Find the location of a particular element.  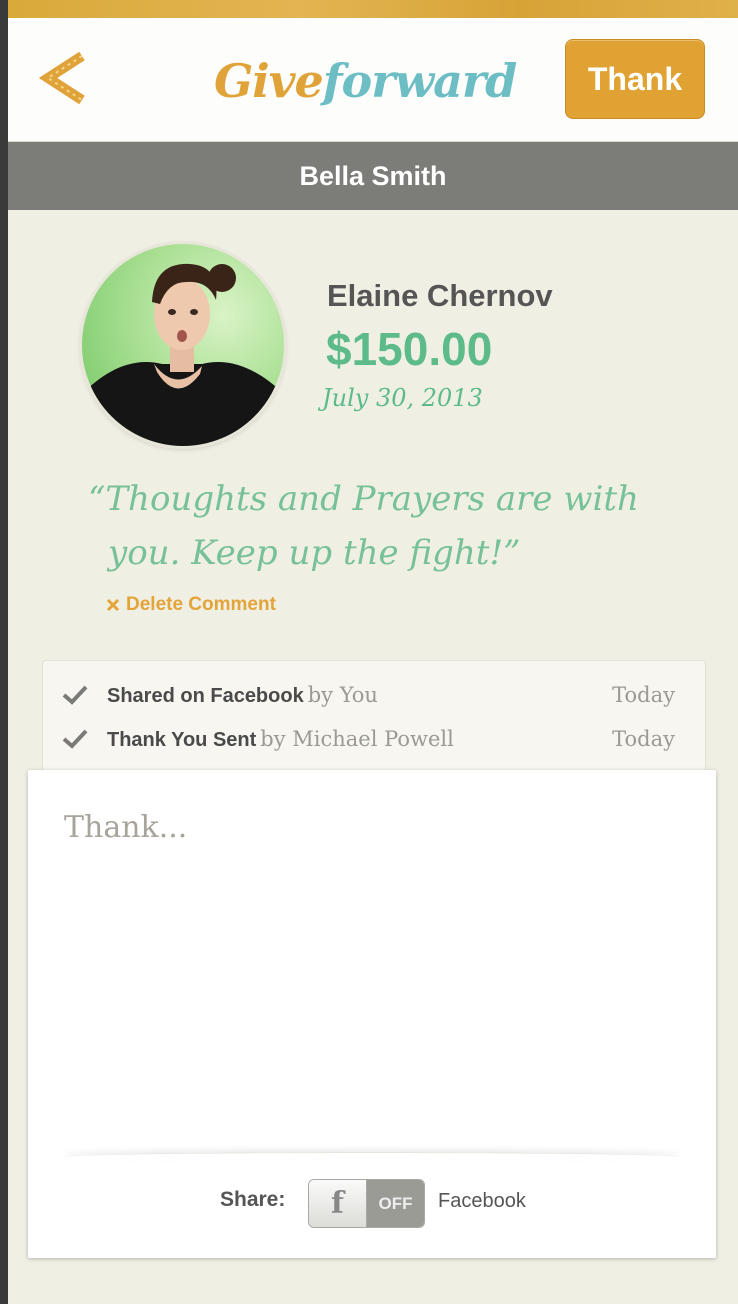

toggle-state-label: OFF is located at coordinates (395, 1203).